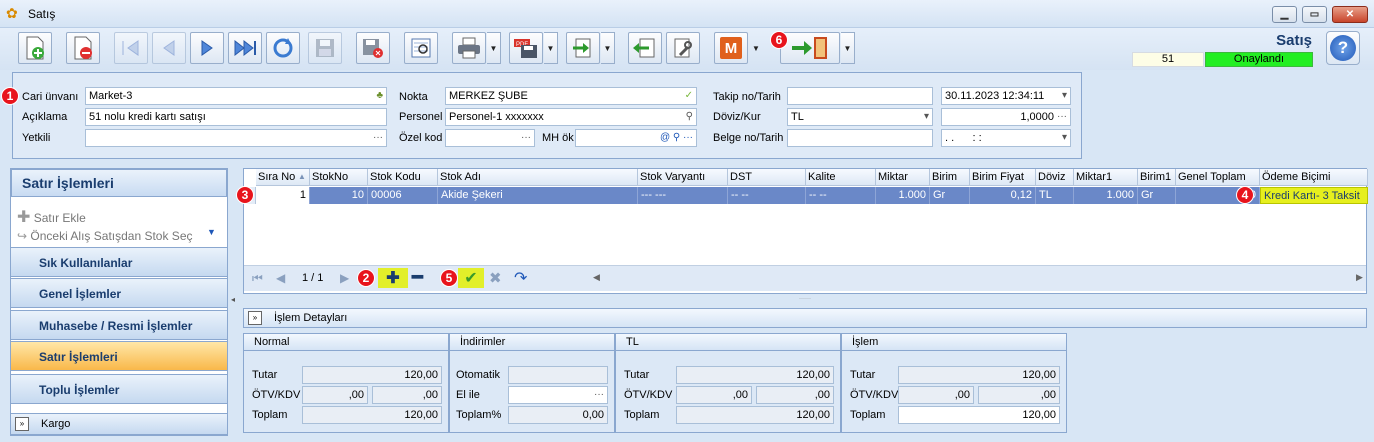 This screenshot has width=1374, height=442. What do you see at coordinates (1314, 195) in the screenshot?
I see `cell-odeme-bicimi: Kredi Kartı- 3 Taksit` at bounding box center [1314, 195].